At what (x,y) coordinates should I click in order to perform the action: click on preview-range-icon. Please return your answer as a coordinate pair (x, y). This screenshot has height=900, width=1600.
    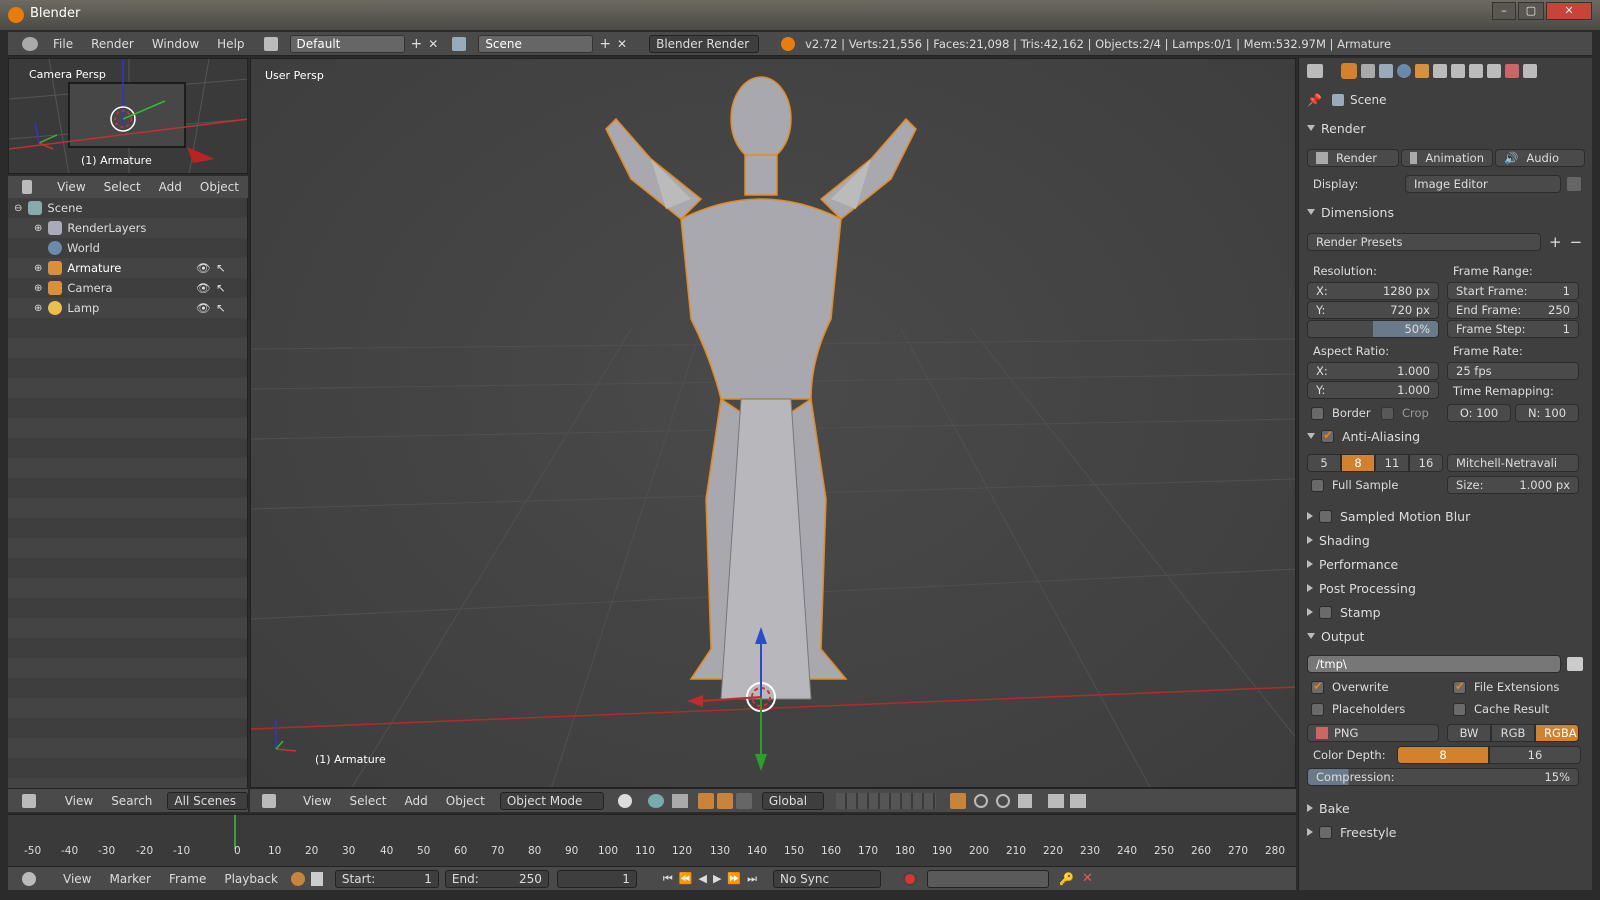
    Looking at the image, I should click on (297, 878).